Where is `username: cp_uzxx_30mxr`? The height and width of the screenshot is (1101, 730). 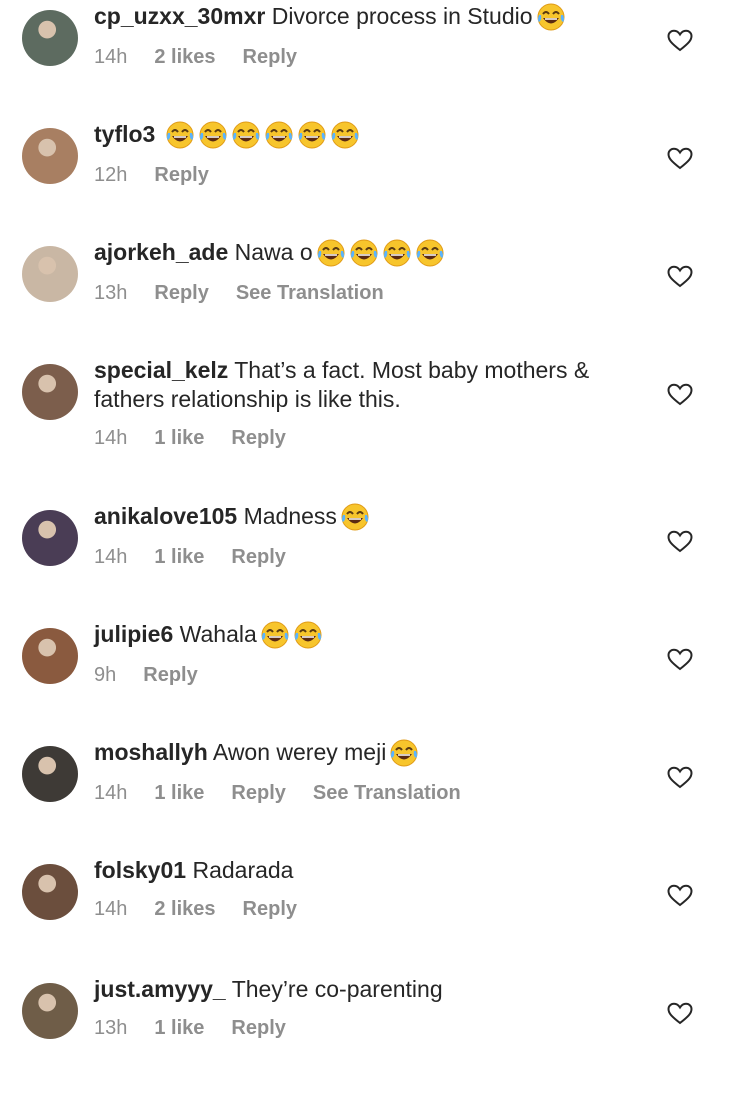
username: cp_uzxx_30mxr is located at coordinates (179, 16).